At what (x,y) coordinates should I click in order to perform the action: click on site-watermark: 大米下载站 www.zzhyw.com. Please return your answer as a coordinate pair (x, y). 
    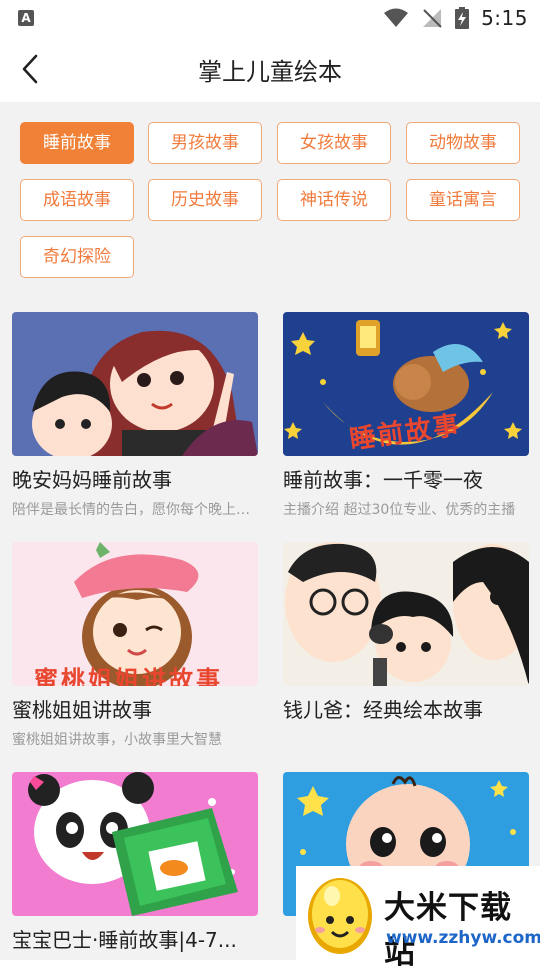
    Looking at the image, I should click on (418, 918).